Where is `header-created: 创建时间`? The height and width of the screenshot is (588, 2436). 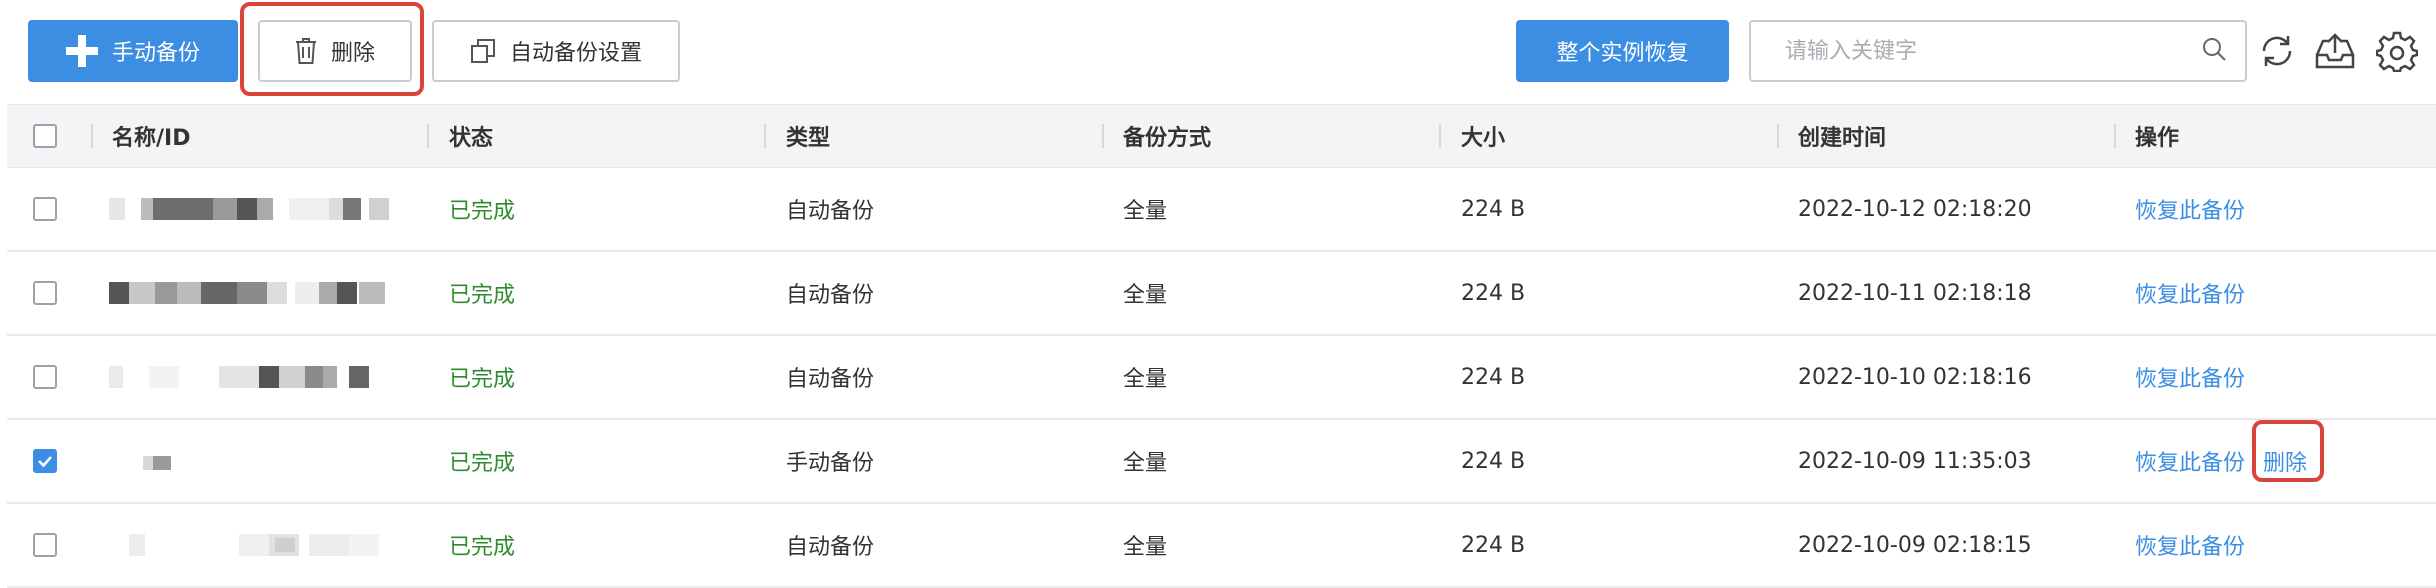 header-created: 创建时间 is located at coordinates (1842, 138).